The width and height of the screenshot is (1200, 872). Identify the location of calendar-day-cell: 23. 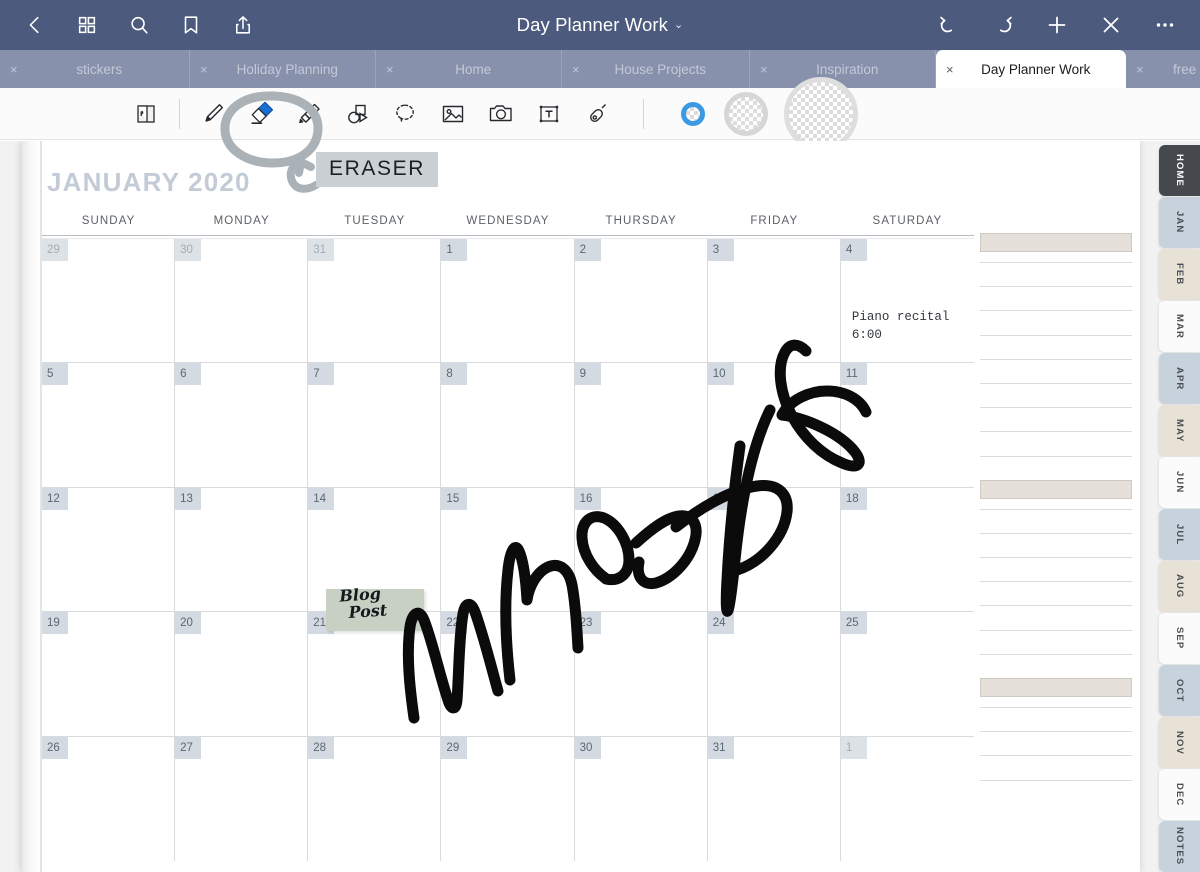
(641, 674).